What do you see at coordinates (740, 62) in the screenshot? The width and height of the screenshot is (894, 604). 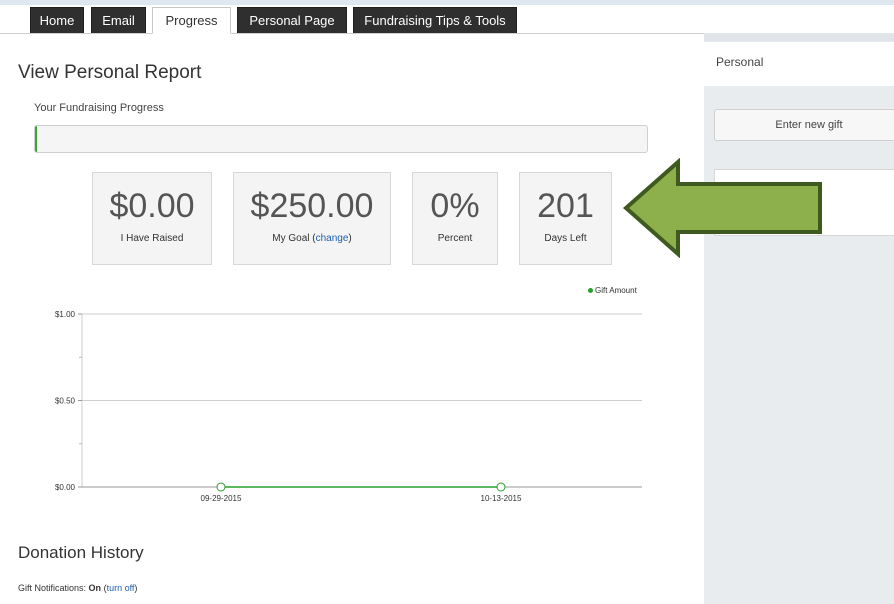 I see `personal-title: Personal` at bounding box center [740, 62].